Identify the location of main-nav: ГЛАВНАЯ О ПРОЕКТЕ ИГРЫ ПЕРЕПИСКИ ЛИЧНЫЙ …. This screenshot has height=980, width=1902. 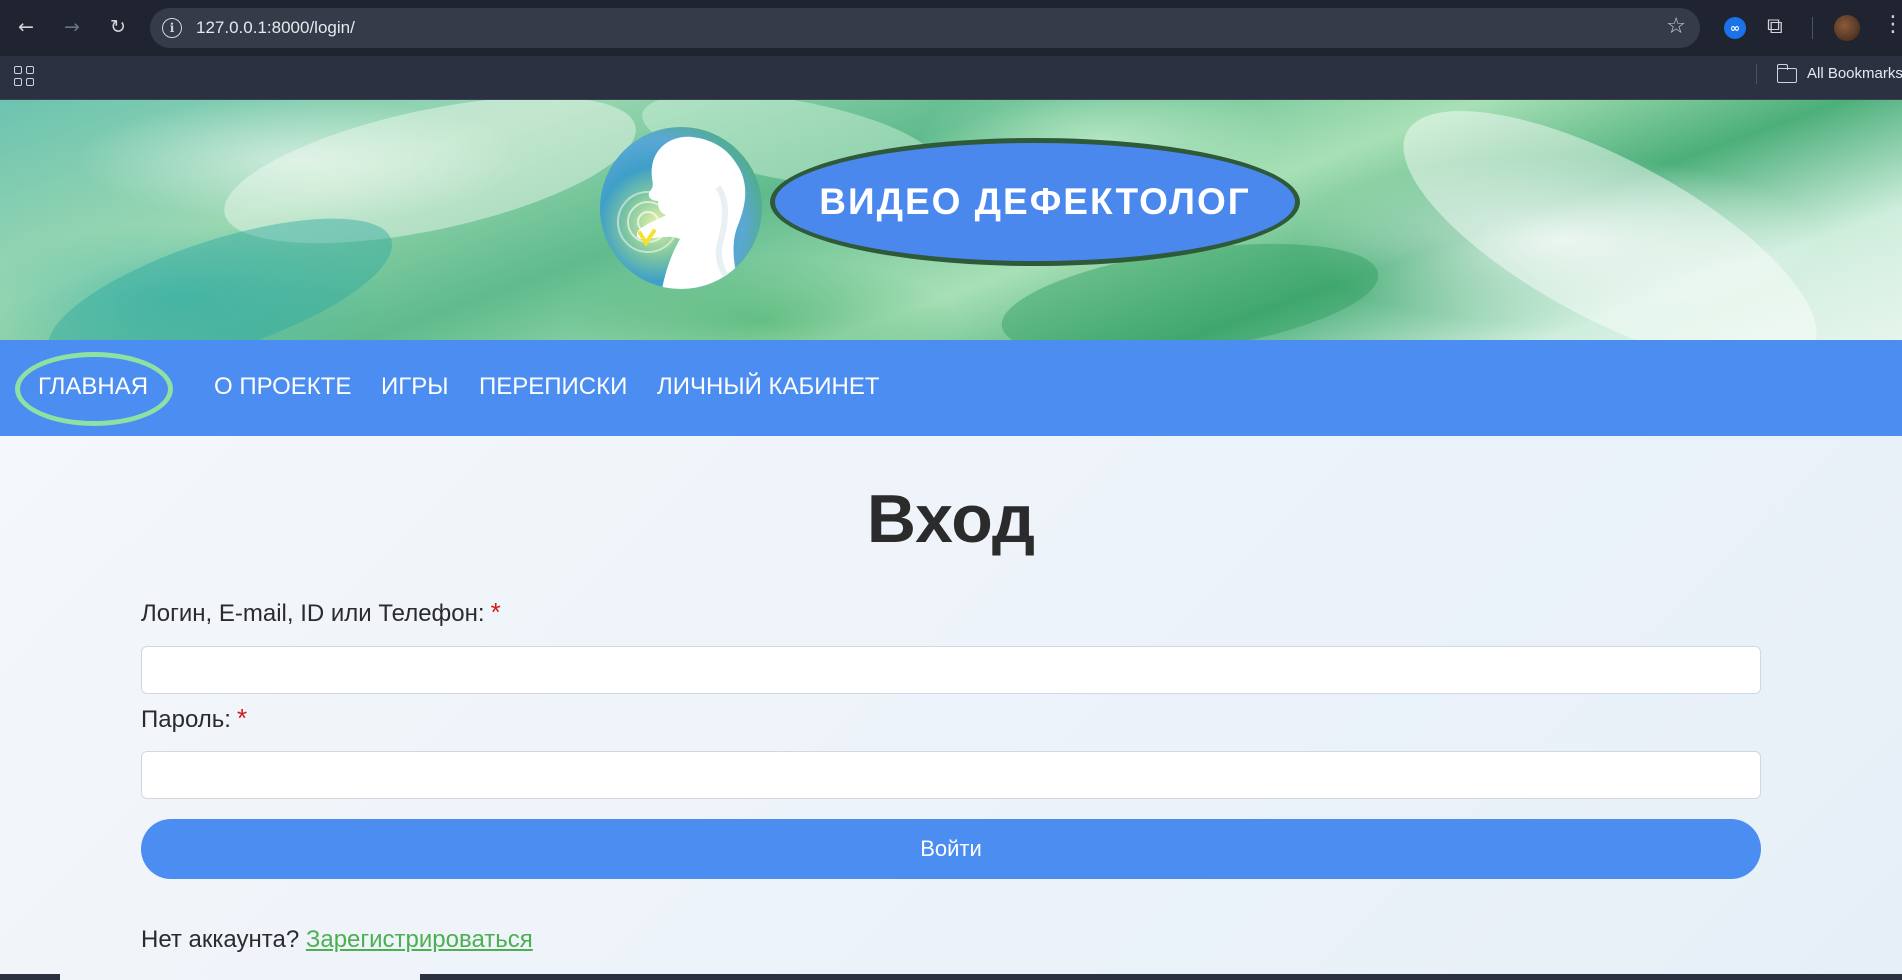
(951, 388).